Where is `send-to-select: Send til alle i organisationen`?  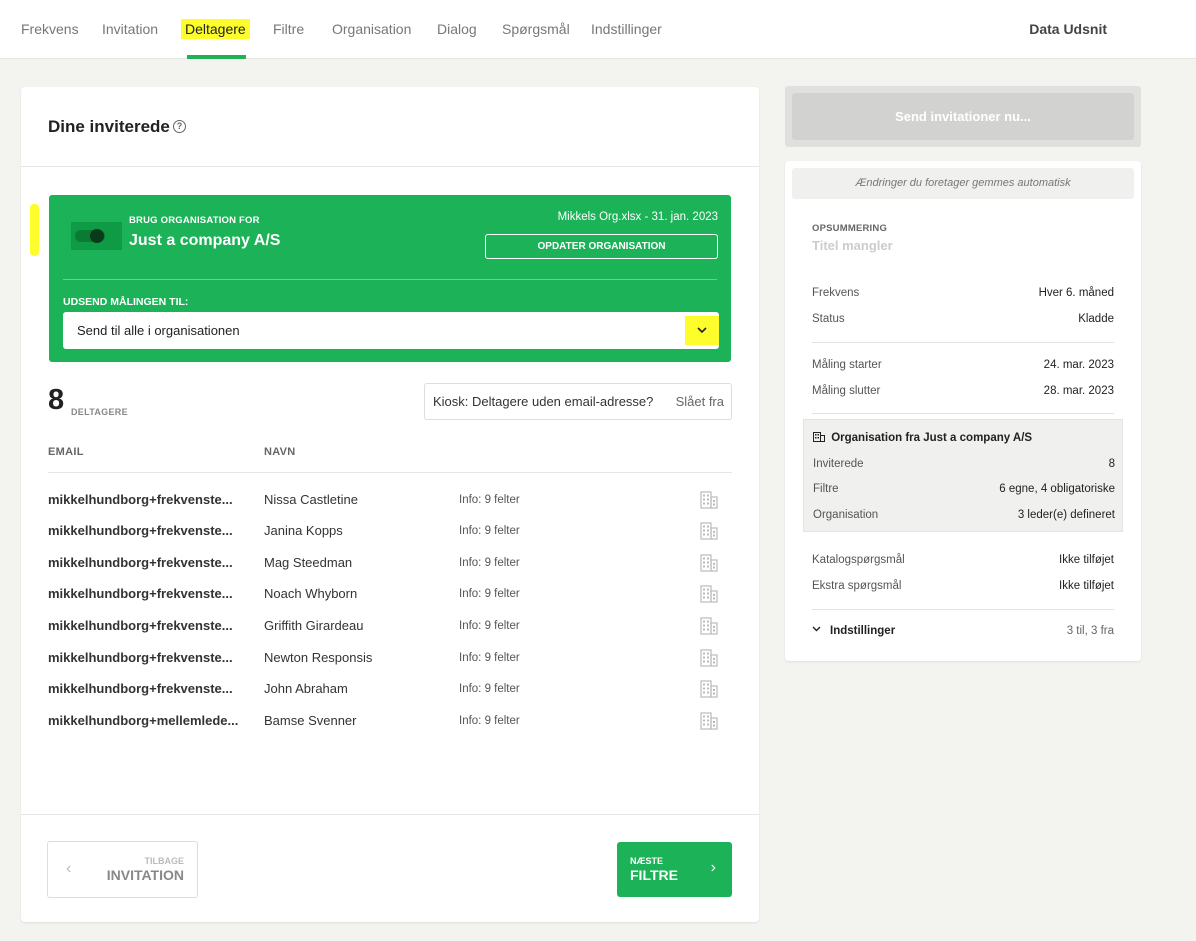 send-to-select: Send til alle i organisationen is located at coordinates (391, 330).